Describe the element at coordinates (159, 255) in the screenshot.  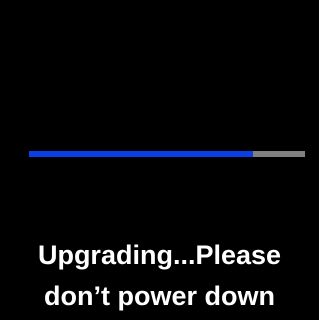
I see `upgrade-status-line-1: Upgrading...Please` at that location.